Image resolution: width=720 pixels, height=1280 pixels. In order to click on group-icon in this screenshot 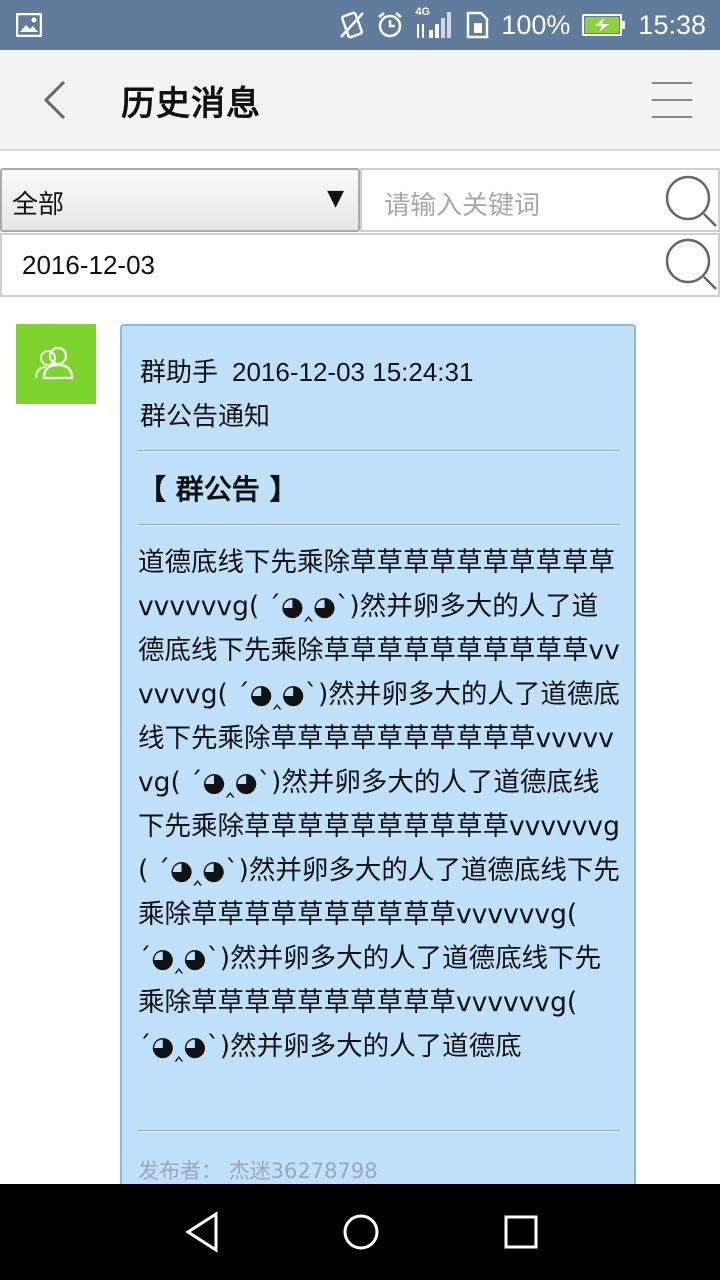, I will do `click(54, 363)`.